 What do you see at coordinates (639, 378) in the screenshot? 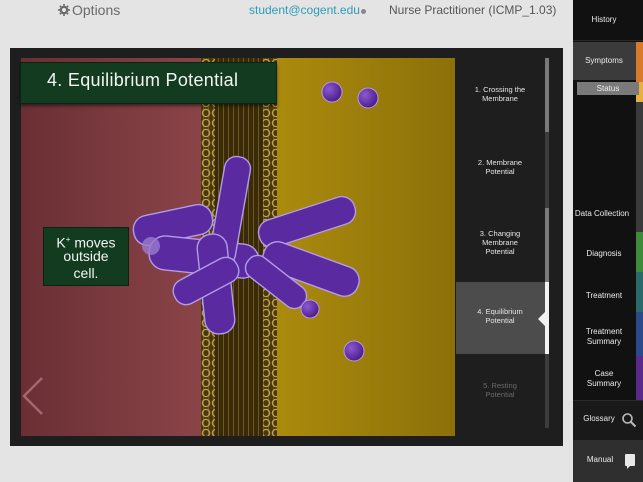
I see `stripe-purple` at bounding box center [639, 378].